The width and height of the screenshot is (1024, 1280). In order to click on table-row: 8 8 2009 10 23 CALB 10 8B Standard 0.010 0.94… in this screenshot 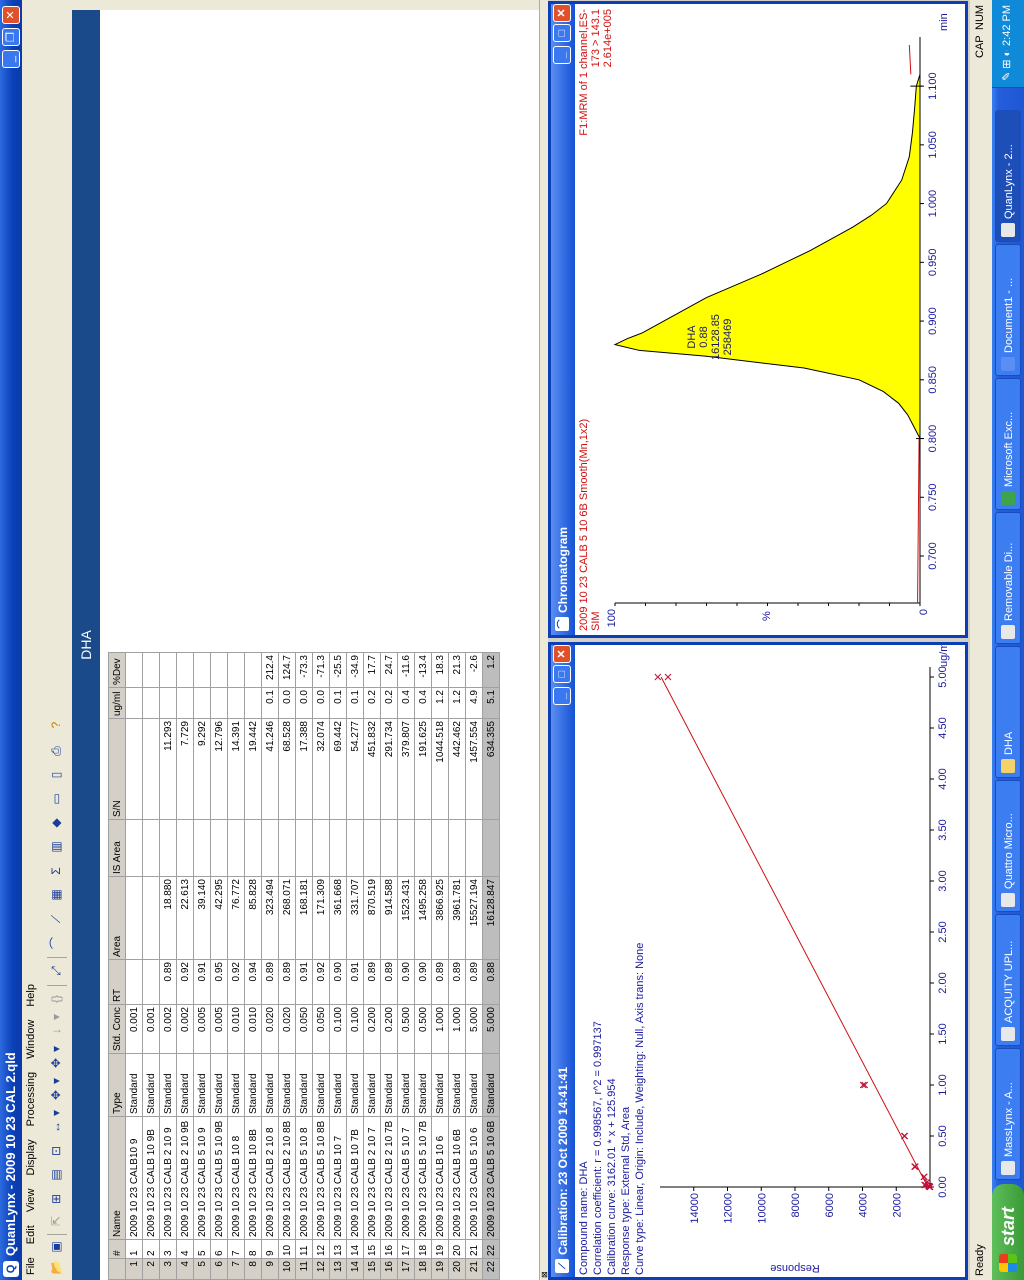, I will do `click(253, 966)`.